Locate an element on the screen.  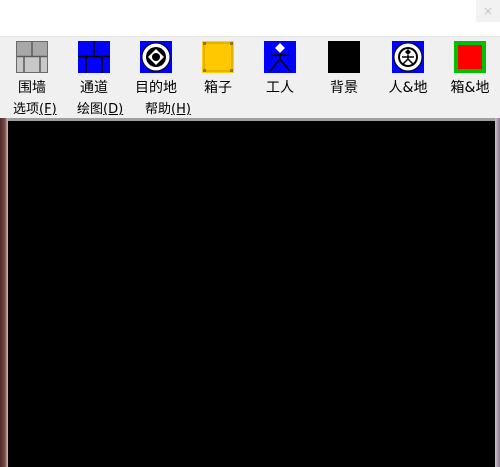
tool-wall-button: 围墙 is located at coordinates (31, 68).